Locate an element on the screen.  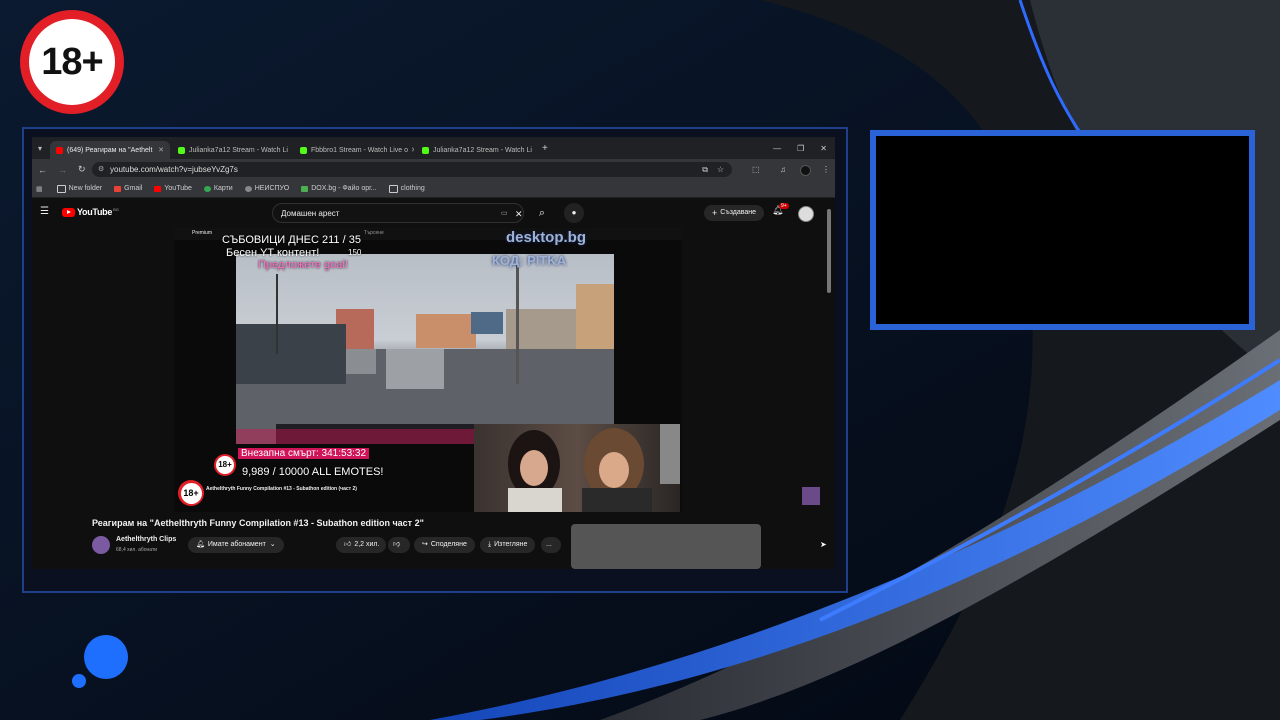
youtube-logo: YouTube BG is located at coordinates (90, 212).